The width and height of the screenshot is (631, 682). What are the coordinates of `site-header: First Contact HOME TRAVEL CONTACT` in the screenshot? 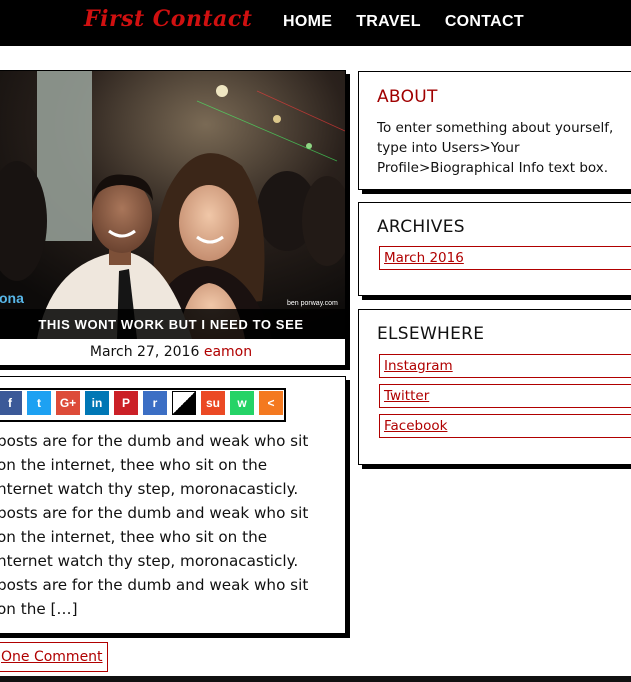 It's located at (315, 23).